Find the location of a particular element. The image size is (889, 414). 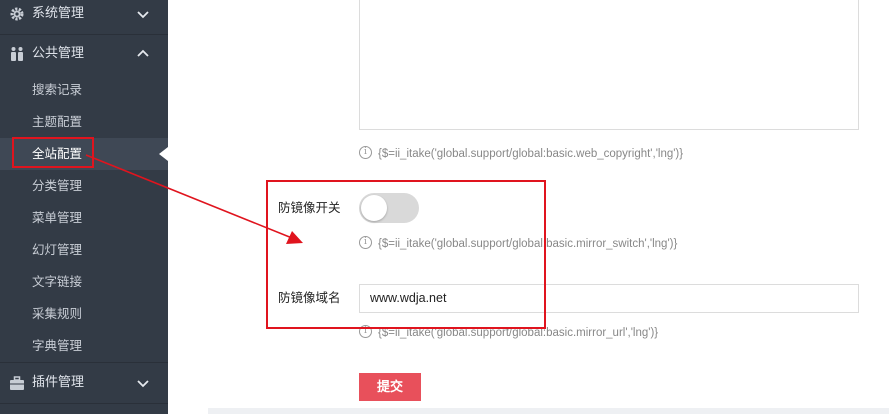

sidebar-item-search-records: 搜索记录 is located at coordinates (84, 90).